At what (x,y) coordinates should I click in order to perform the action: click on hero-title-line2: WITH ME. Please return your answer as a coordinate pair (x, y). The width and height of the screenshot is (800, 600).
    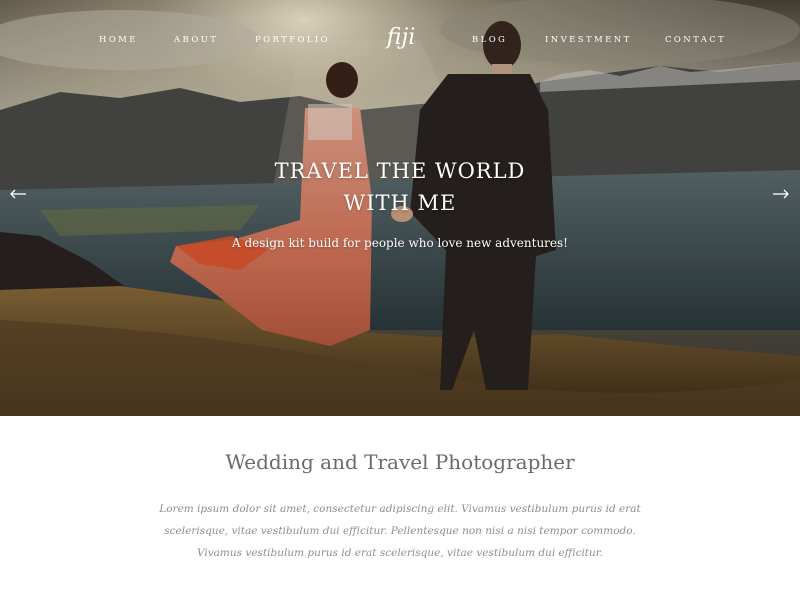
    Looking at the image, I should click on (400, 203).